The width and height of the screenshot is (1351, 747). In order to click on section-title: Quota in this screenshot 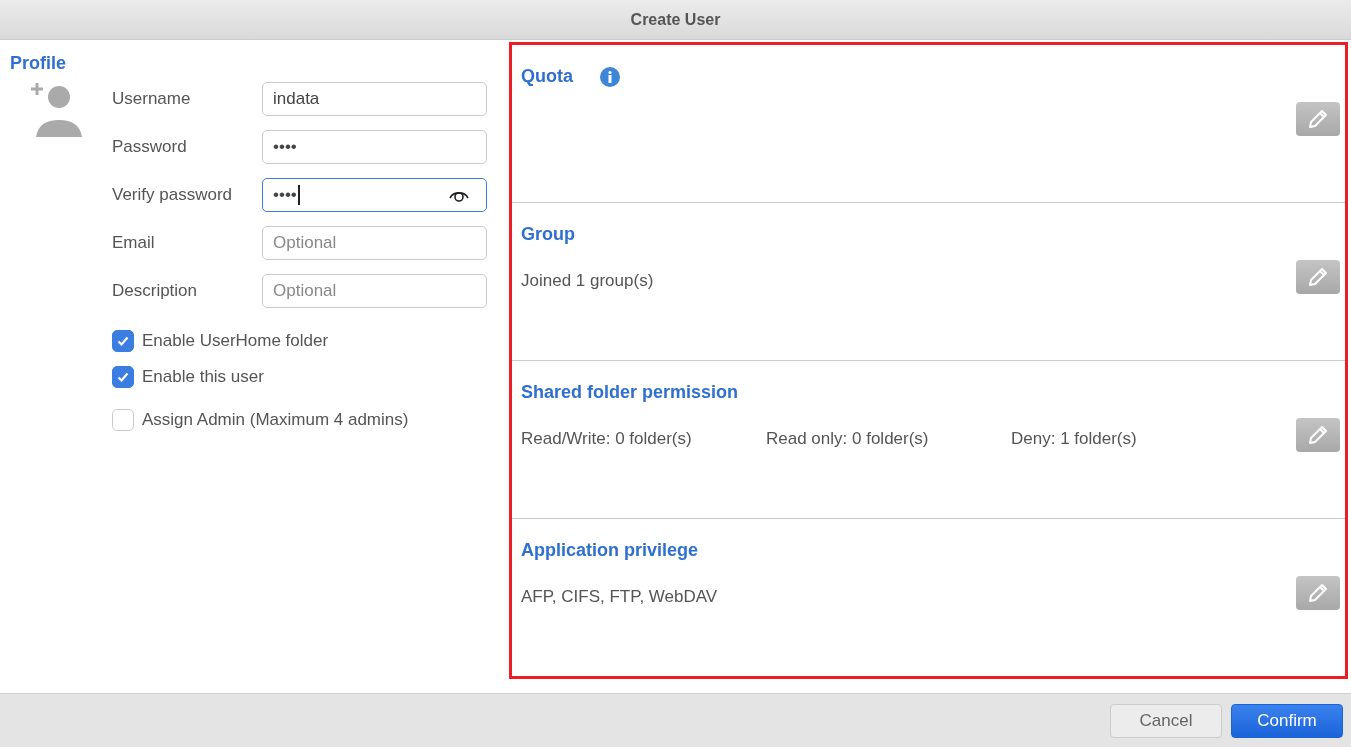, I will do `click(547, 76)`.